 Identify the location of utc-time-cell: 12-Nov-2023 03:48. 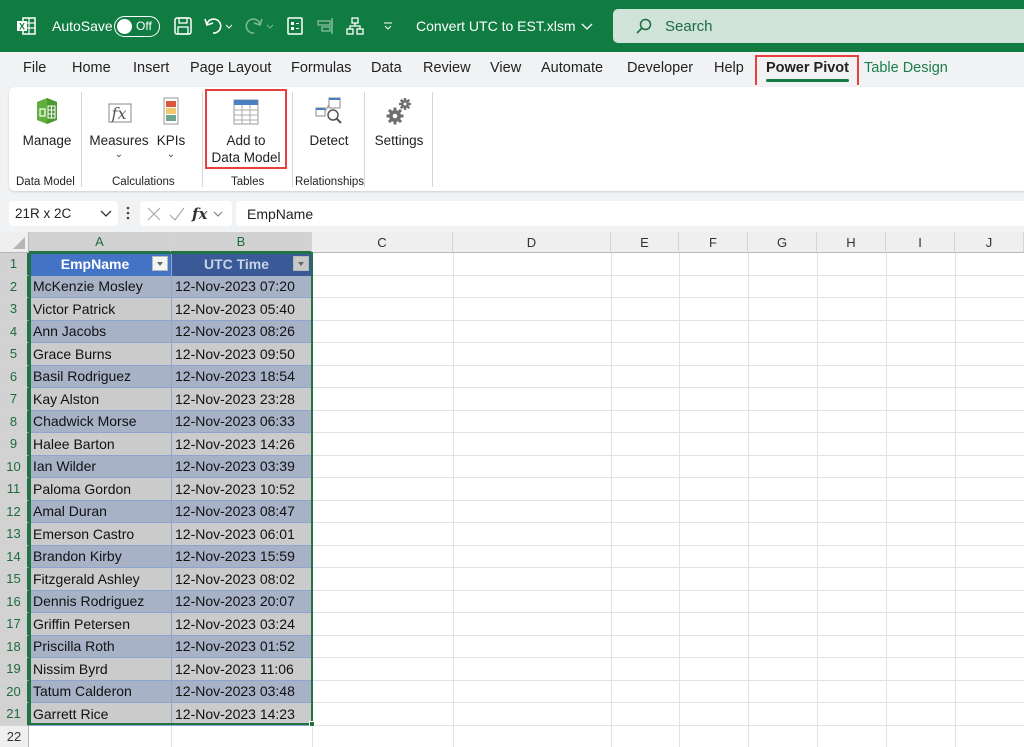
(241, 691).